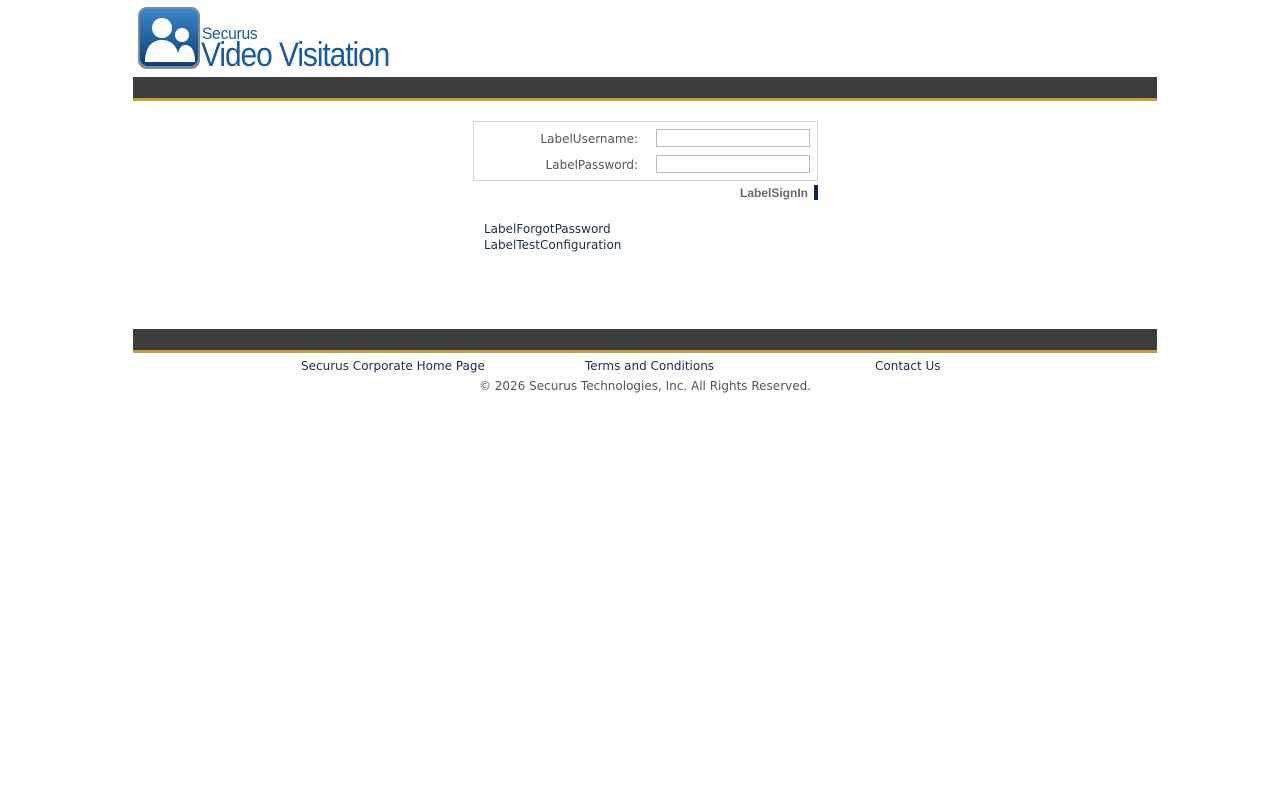  What do you see at coordinates (733, 164) in the screenshot?
I see `password-input` at bounding box center [733, 164].